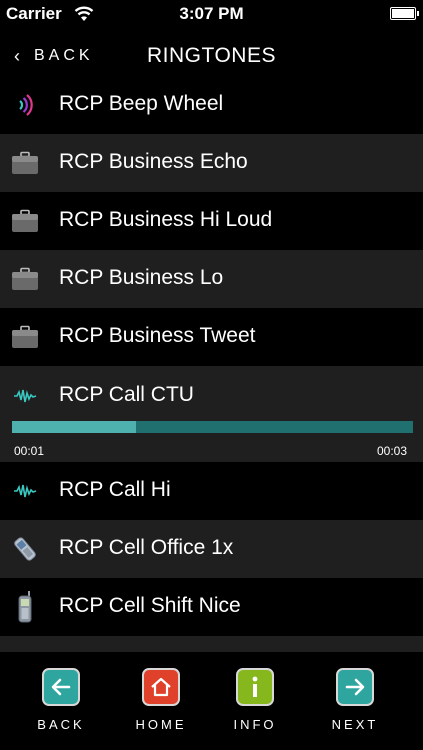 Image resolution: width=423 pixels, height=750 pixels. I want to click on toolbar-next-label: NEXT, so click(355, 724).